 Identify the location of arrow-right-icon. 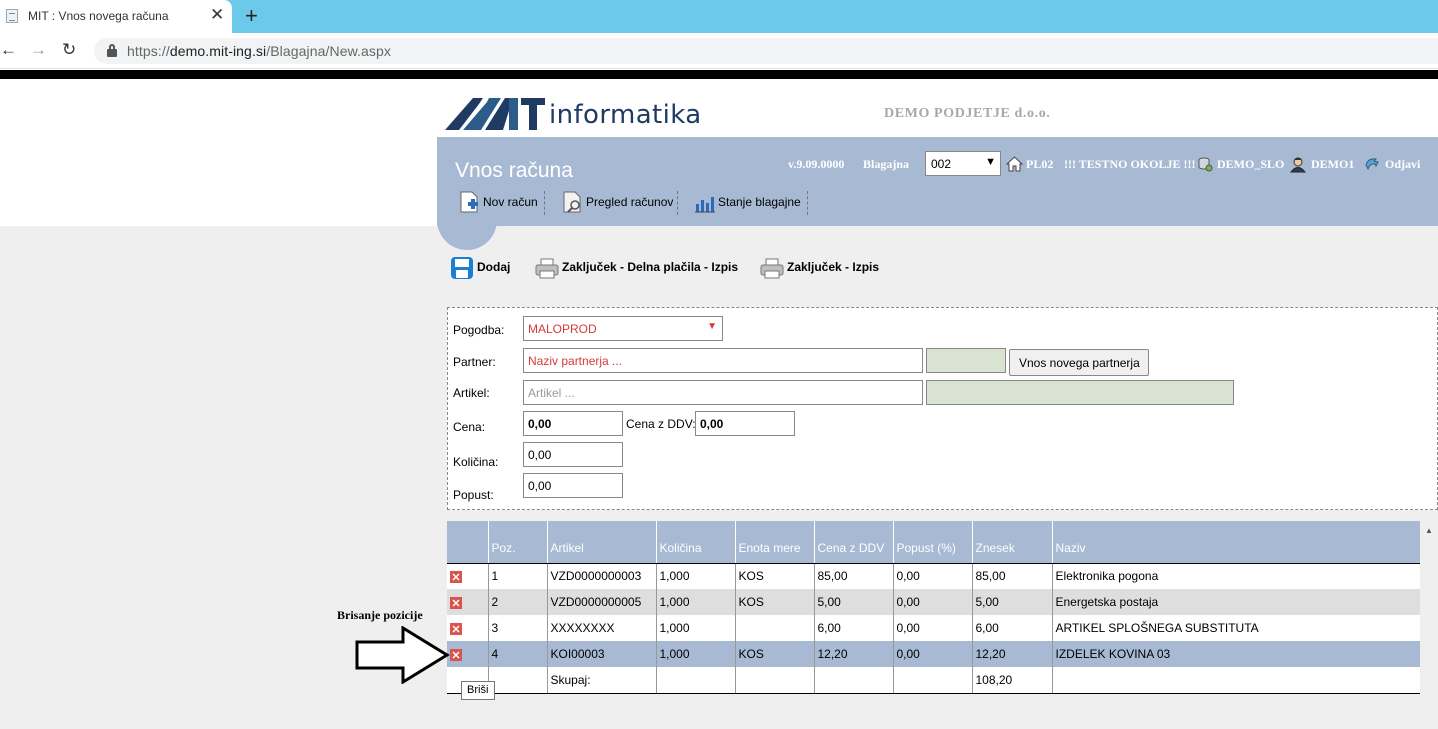
(402, 655).